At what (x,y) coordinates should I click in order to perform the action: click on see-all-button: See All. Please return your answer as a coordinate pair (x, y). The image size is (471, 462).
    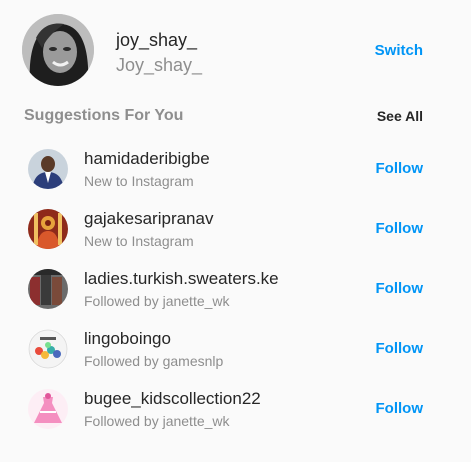
    Looking at the image, I should click on (400, 116).